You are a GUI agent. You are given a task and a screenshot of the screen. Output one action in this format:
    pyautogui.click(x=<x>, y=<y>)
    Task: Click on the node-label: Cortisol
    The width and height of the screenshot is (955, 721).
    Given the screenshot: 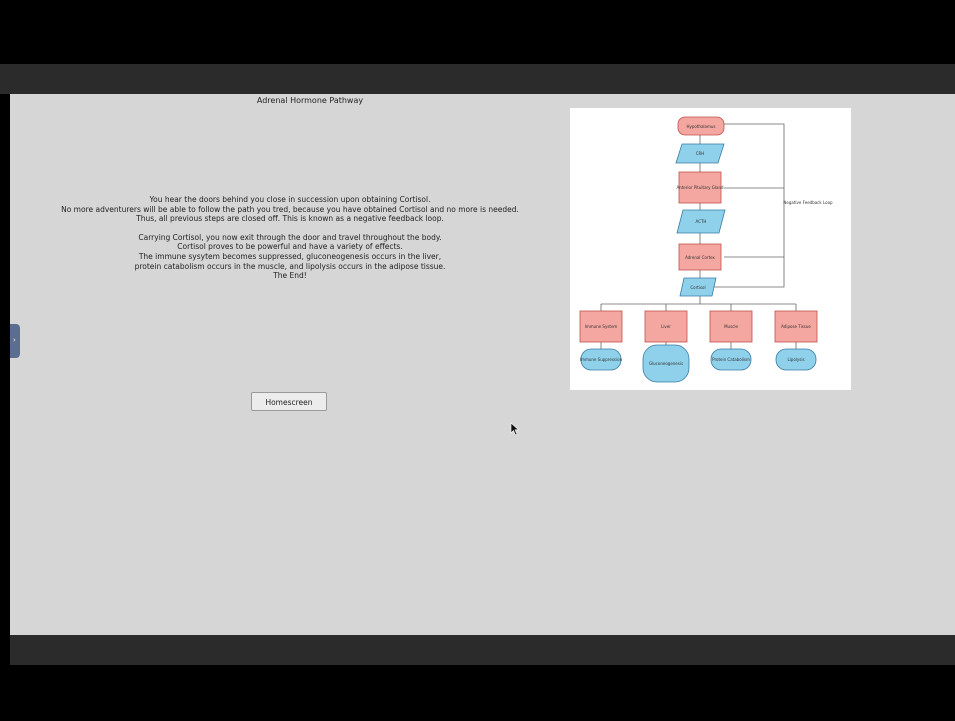 What is the action you would take?
    pyautogui.click(x=697, y=287)
    